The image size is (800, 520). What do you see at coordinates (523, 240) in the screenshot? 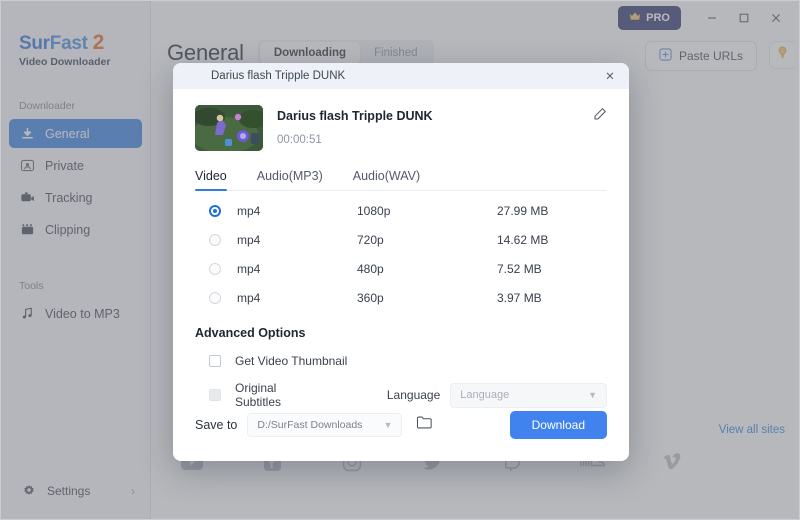
I see `format-size: 14.62 MB` at bounding box center [523, 240].